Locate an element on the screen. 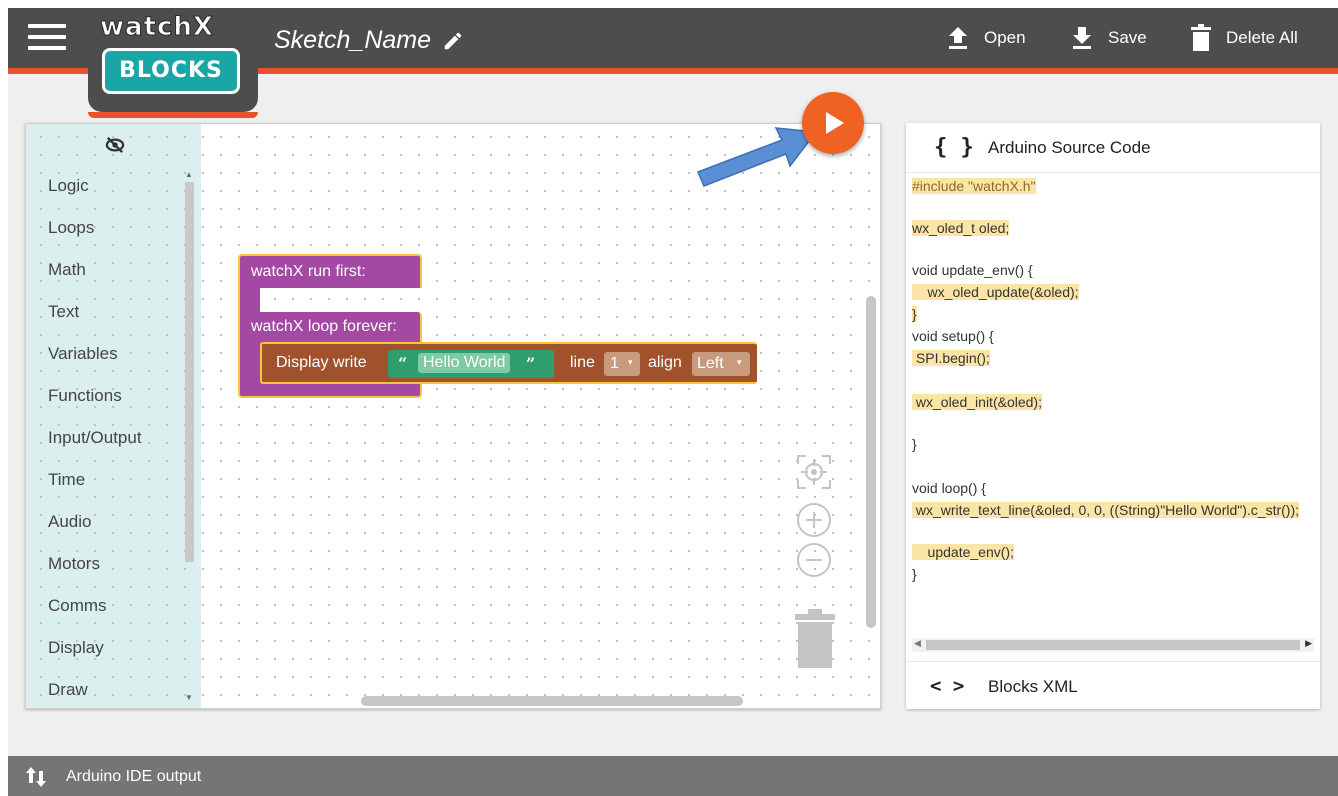  close-quote-icon: ” is located at coordinates (531, 363).